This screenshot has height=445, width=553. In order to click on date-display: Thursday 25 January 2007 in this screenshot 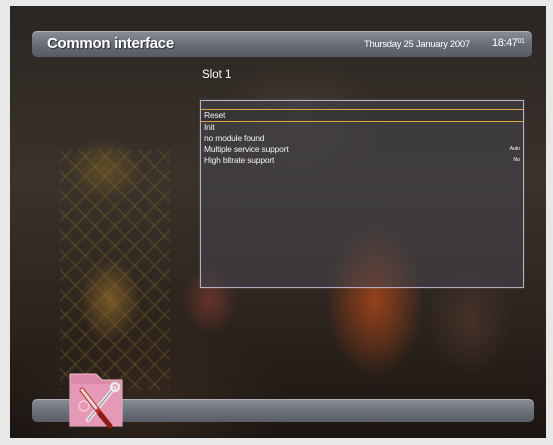, I will do `click(417, 44)`.